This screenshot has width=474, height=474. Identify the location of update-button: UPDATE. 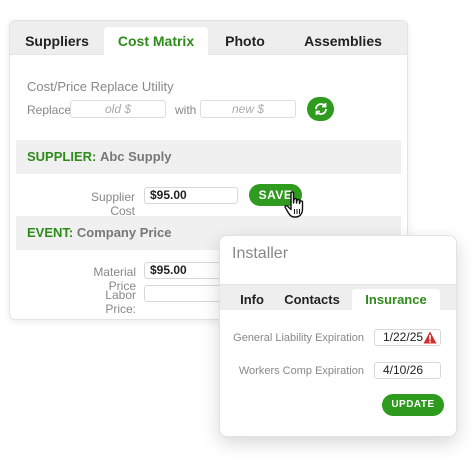
(413, 405).